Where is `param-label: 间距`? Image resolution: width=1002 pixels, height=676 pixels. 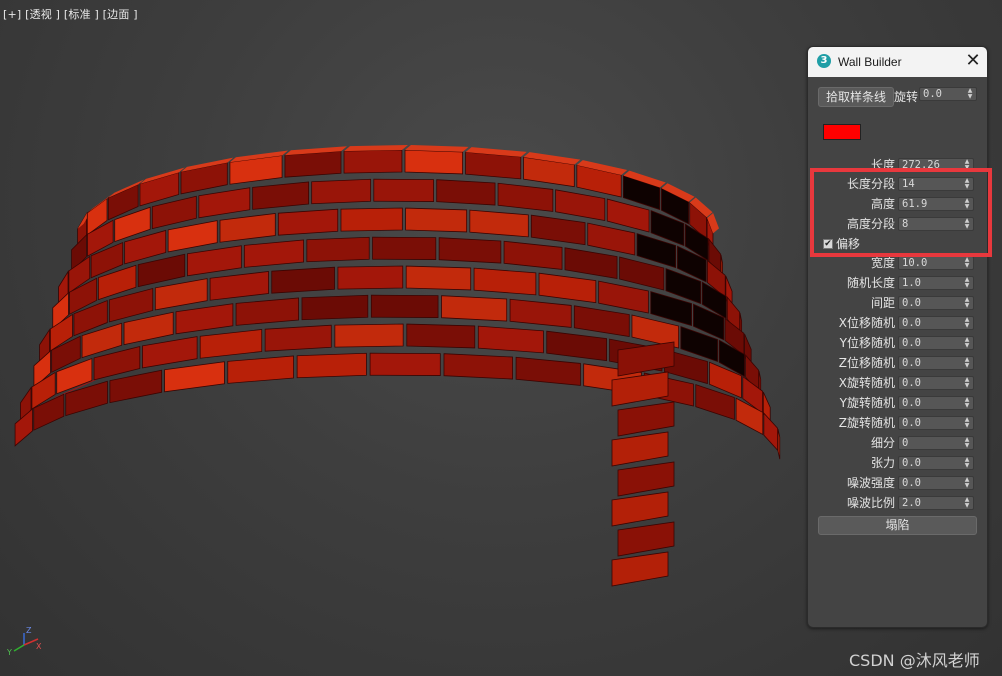 param-label: 间距 is located at coordinates (882, 303).